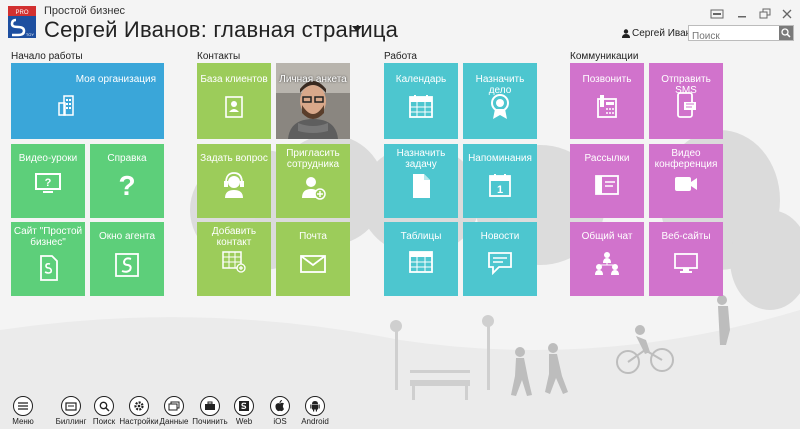  Describe the element at coordinates (221, 30) in the screenshot. I see `page-title: Сергей Иванов: главная страница` at that location.